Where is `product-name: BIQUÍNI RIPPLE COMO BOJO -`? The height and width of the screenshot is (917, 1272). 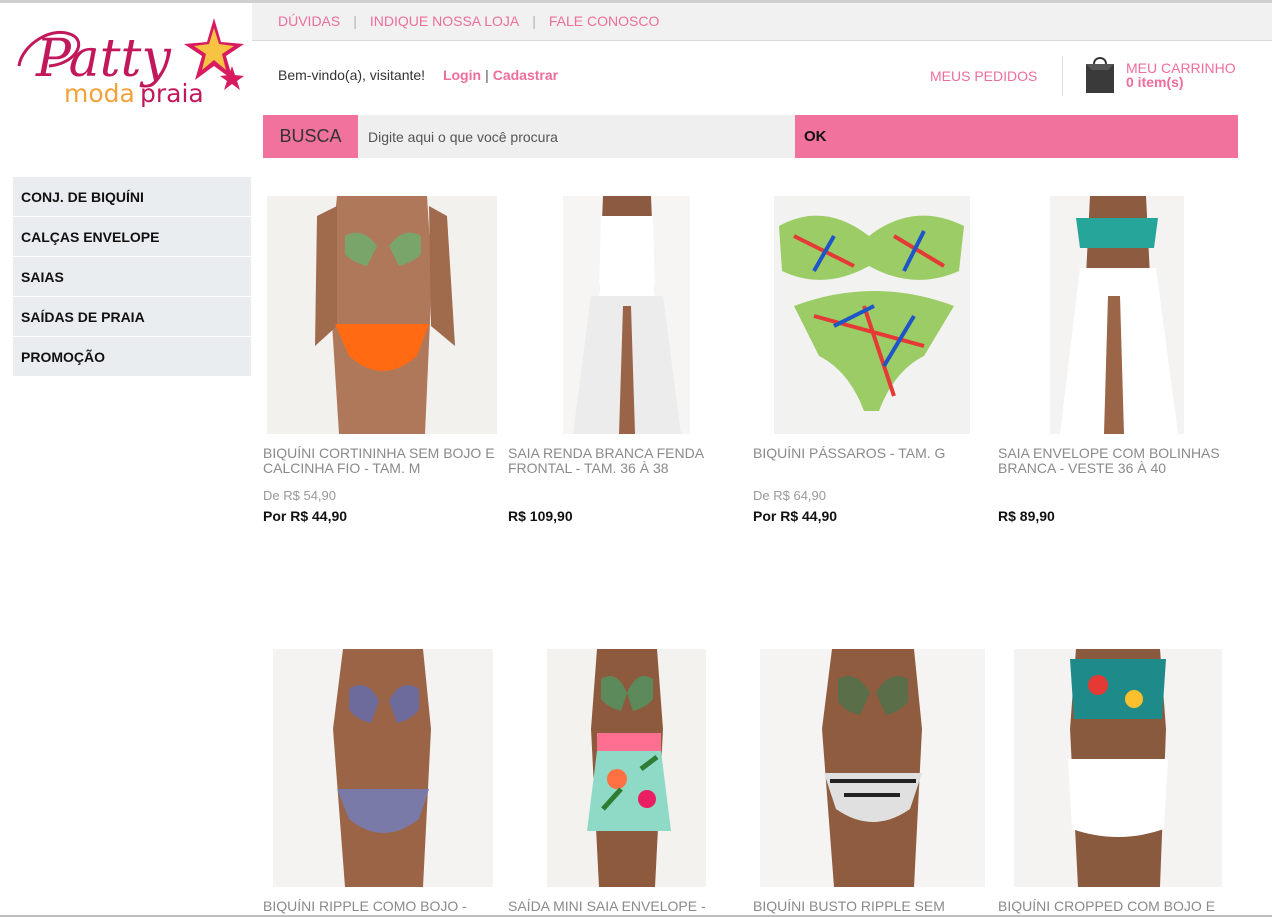
product-name: BIQUÍNI RIPPLE COMO BOJO - is located at coordinates (383, 906).